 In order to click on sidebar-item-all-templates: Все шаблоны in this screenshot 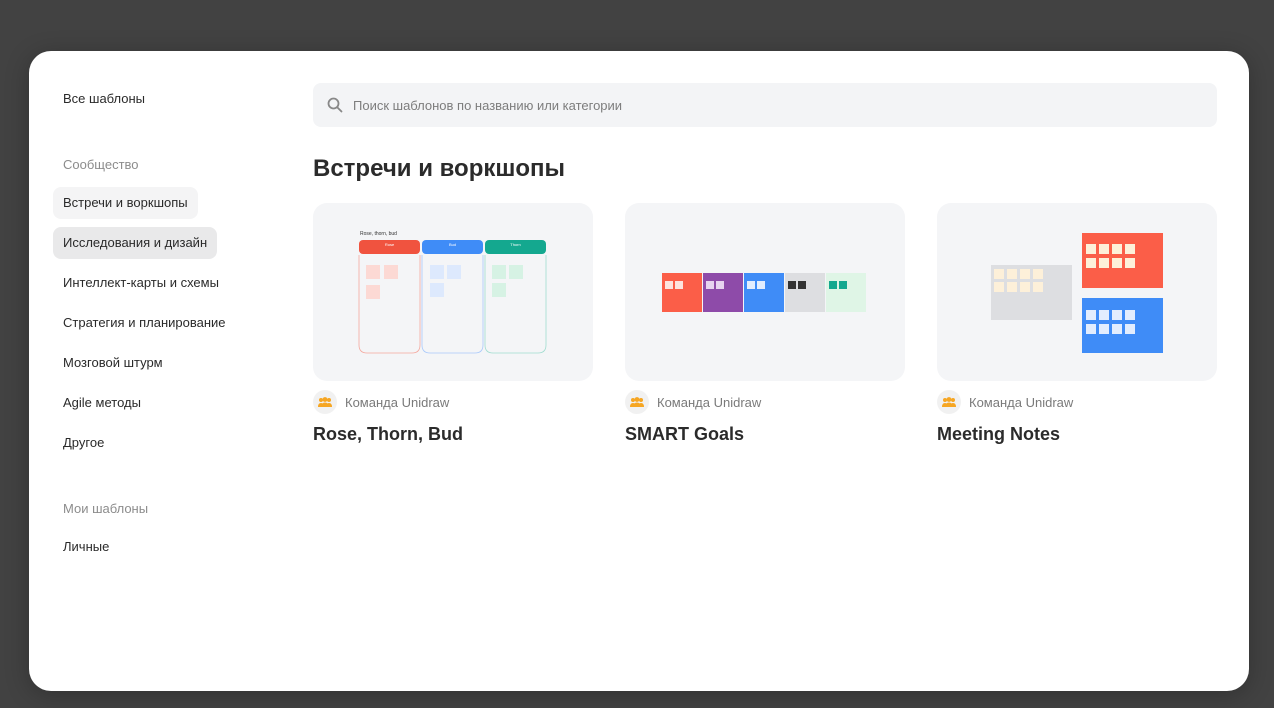, I will do `click(104, 99)`.